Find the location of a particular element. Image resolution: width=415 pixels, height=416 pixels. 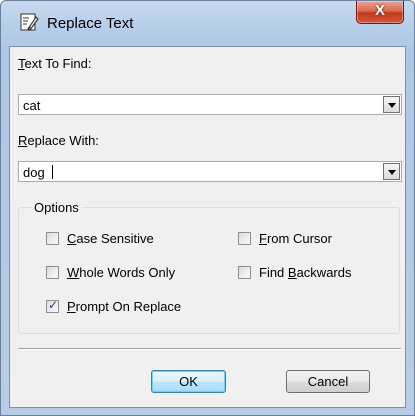

window-title: Replace Text is located at coordinates (90, 23).